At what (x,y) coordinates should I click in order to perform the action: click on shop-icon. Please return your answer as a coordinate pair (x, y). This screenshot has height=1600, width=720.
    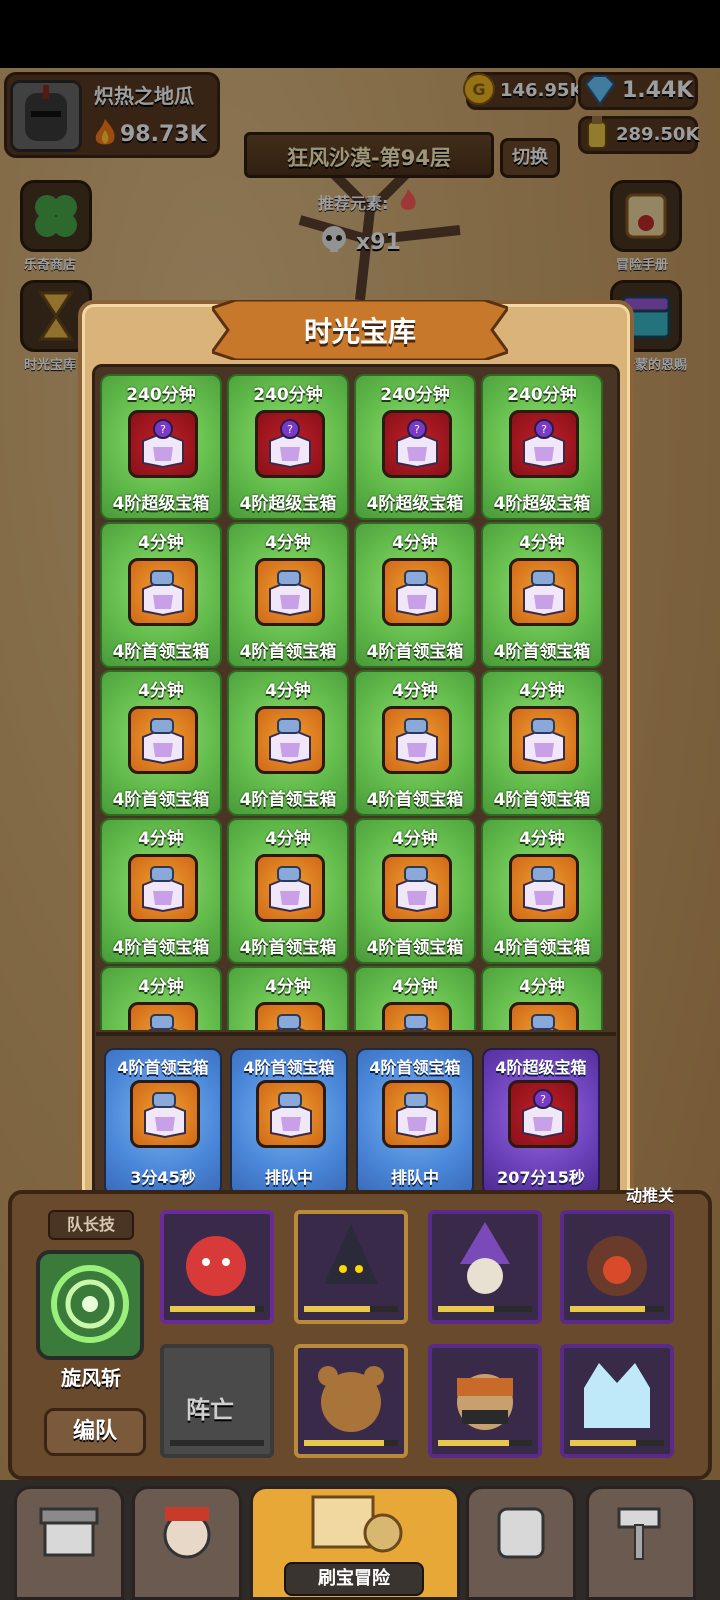
    Looking at the image, I should click on (69, 1532).